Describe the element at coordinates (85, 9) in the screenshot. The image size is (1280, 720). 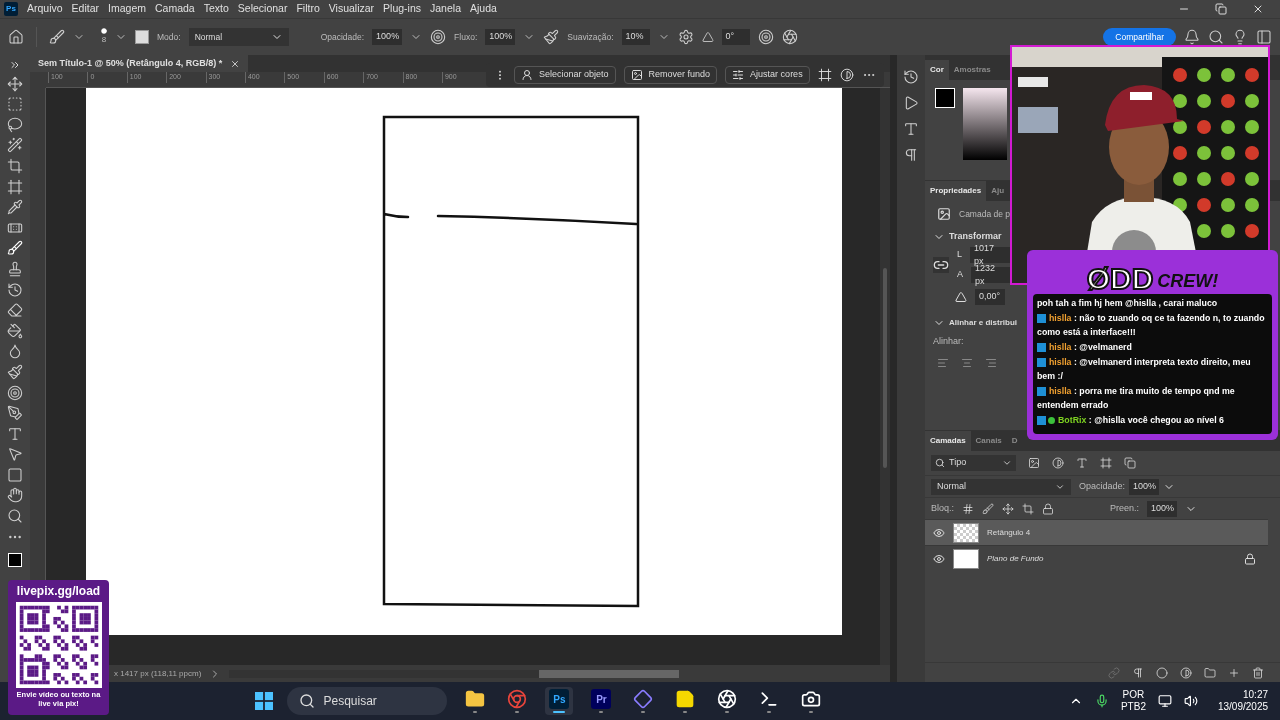
I see `menu-item: Editar` at that location.